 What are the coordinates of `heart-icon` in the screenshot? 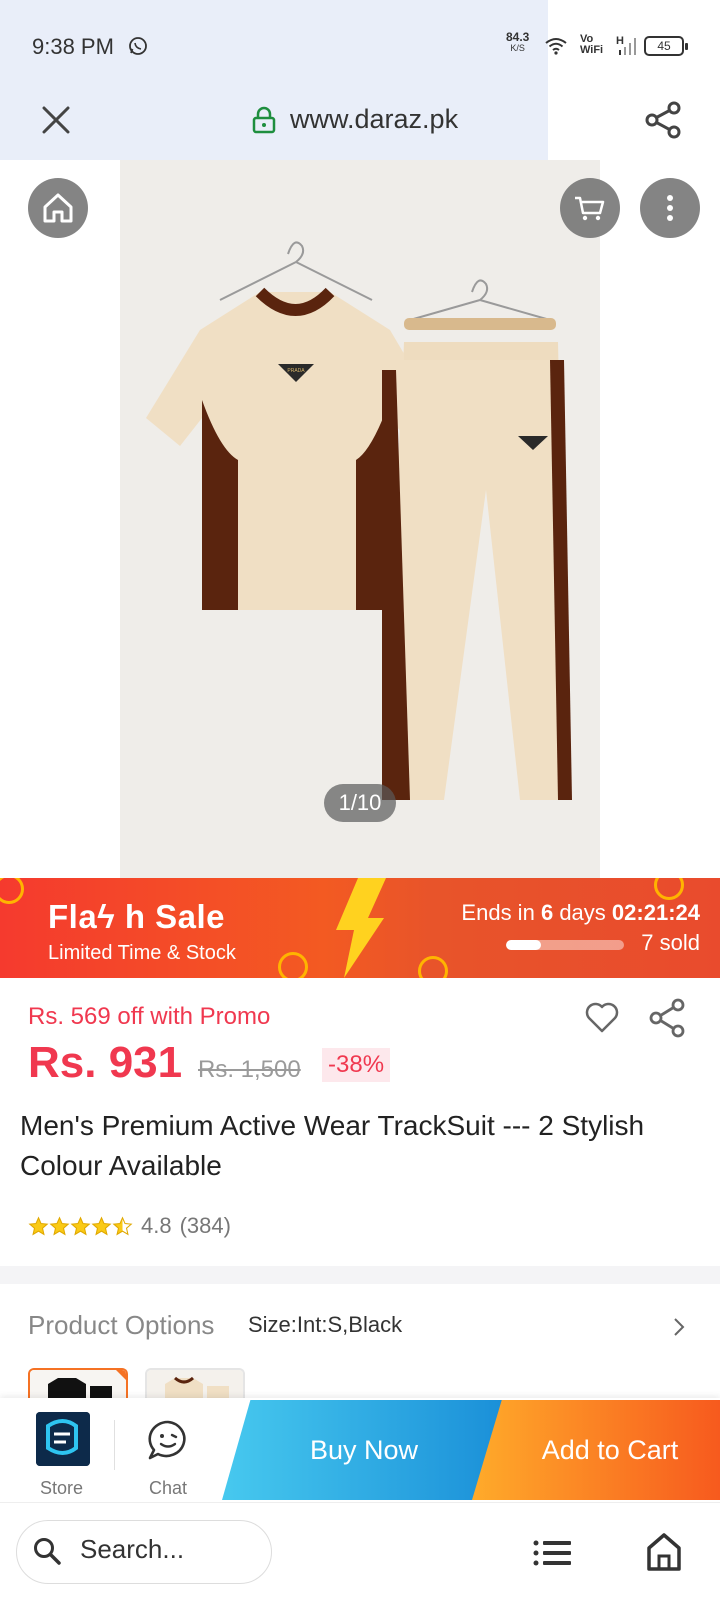 It's located at (602, 1017).